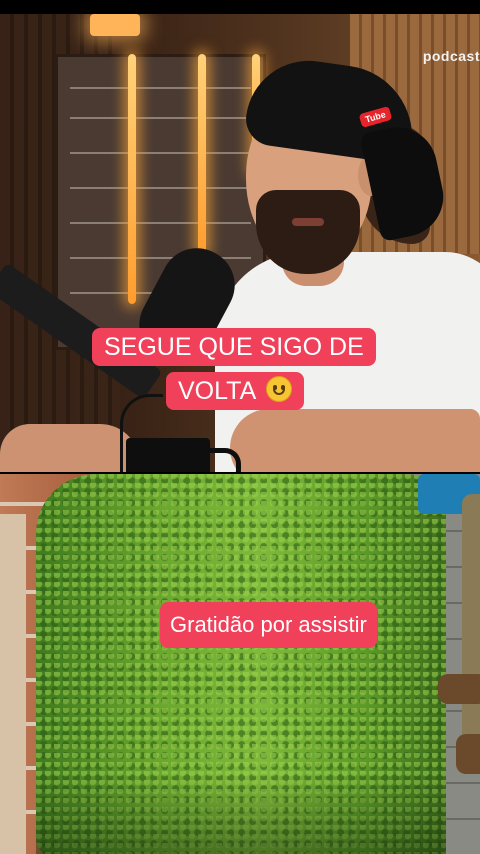 This screenshot has height=854, width=480. I want to click on channel-watermark: podcast, so click(451, 56).